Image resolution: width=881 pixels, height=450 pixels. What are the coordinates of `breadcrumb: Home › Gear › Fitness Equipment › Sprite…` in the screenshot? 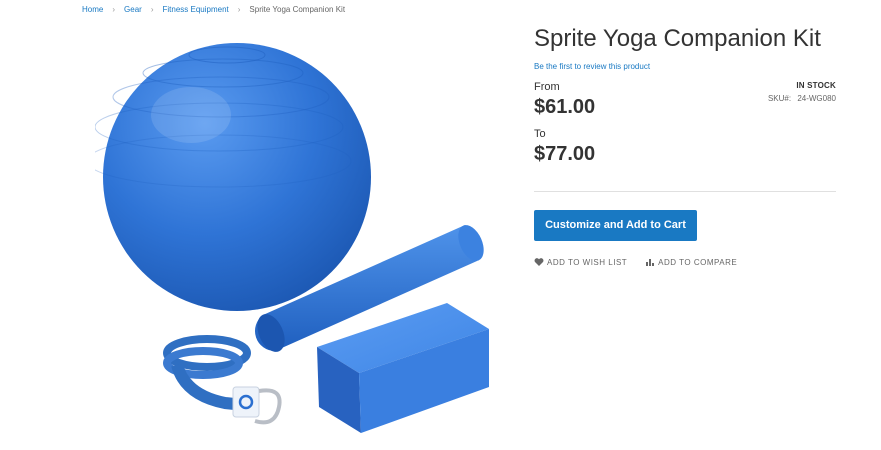 It's located at (213, 9).